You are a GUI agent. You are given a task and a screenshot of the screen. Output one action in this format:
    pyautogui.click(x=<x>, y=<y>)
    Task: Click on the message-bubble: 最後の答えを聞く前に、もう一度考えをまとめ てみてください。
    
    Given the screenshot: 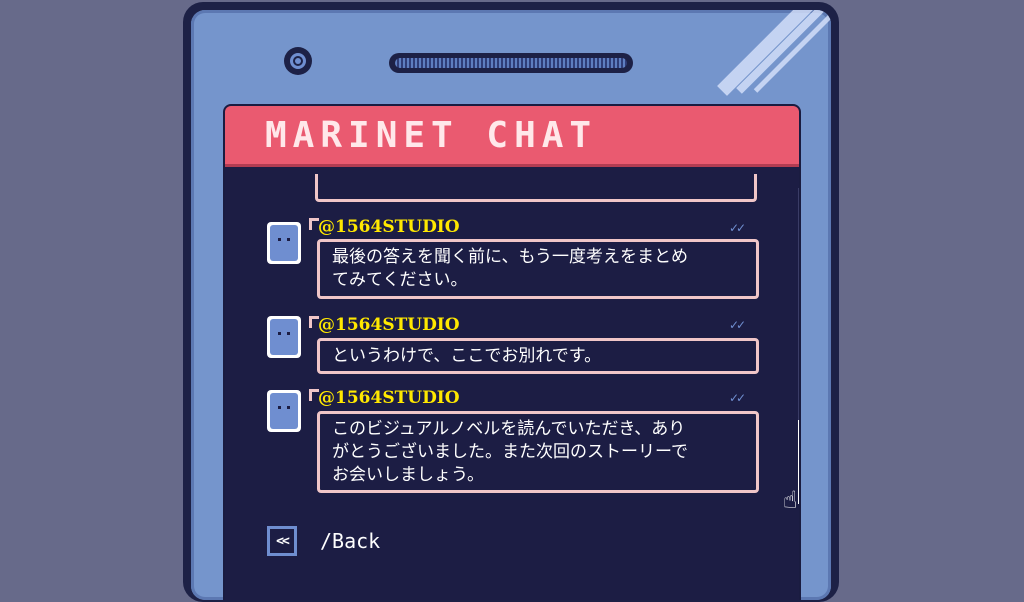 What is the action you would take?
    pyautogui.click(x=538, y=269)
    